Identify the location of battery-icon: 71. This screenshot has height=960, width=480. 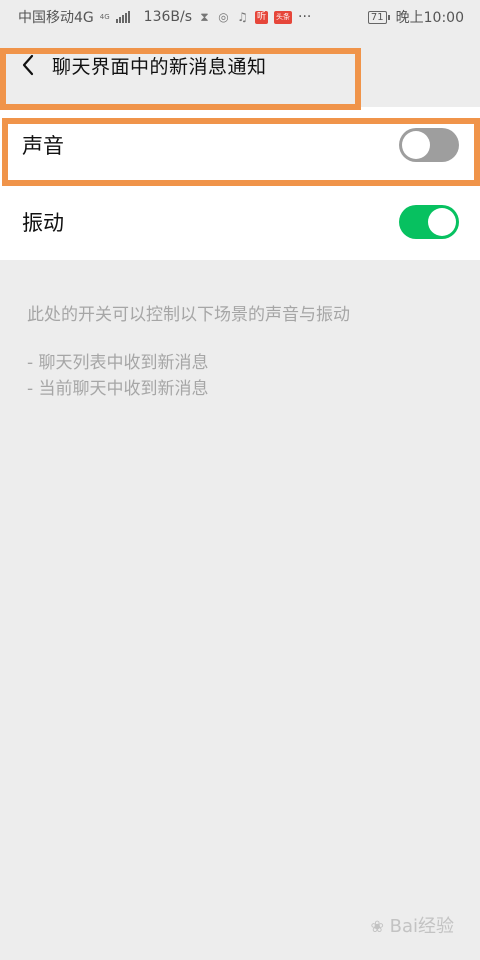
(378, 17).